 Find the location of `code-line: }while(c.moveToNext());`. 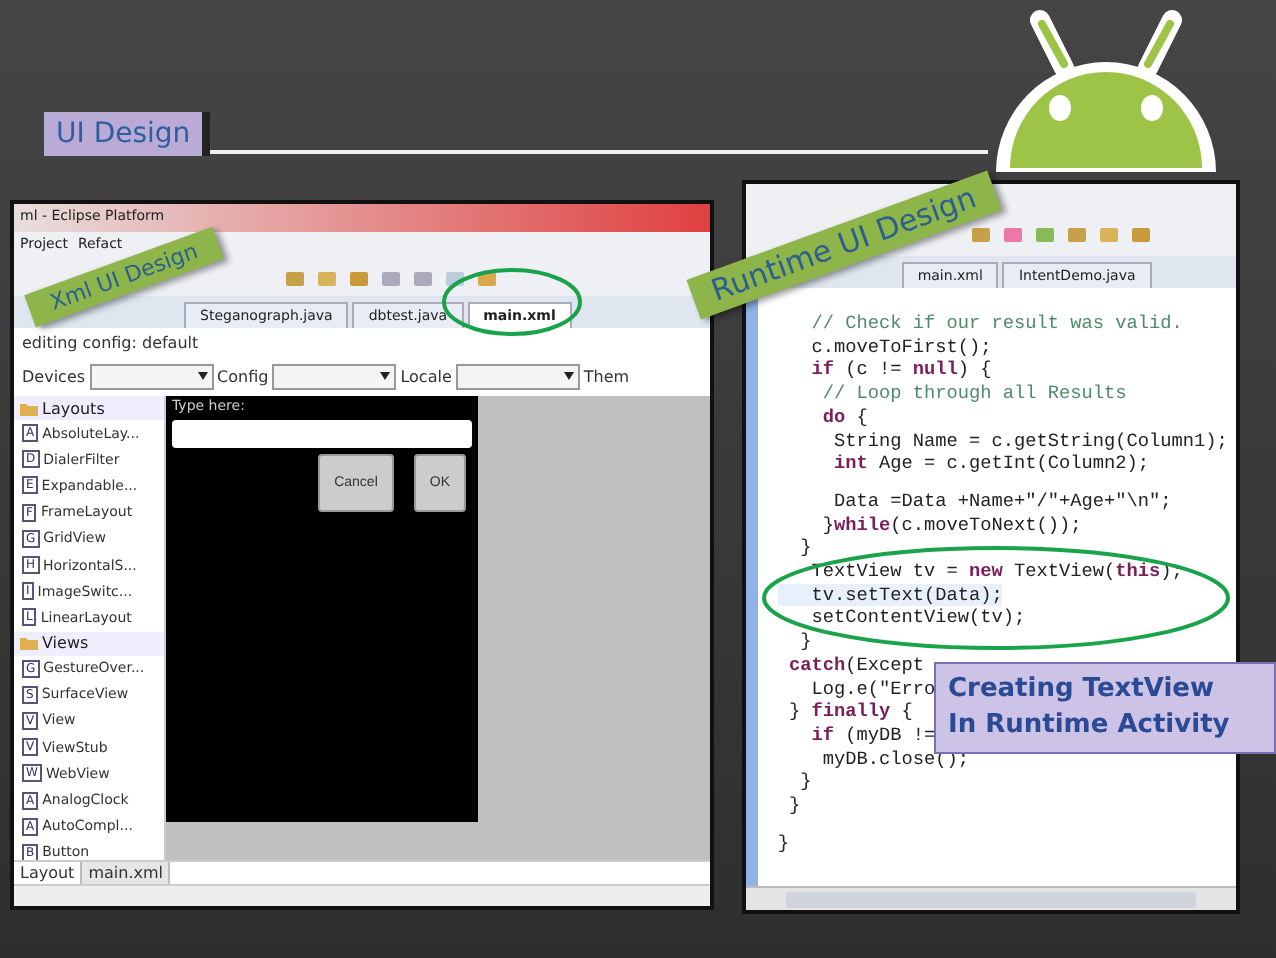

code-line: }while(c.moveToNext()); is located at coordinates (951, 525).